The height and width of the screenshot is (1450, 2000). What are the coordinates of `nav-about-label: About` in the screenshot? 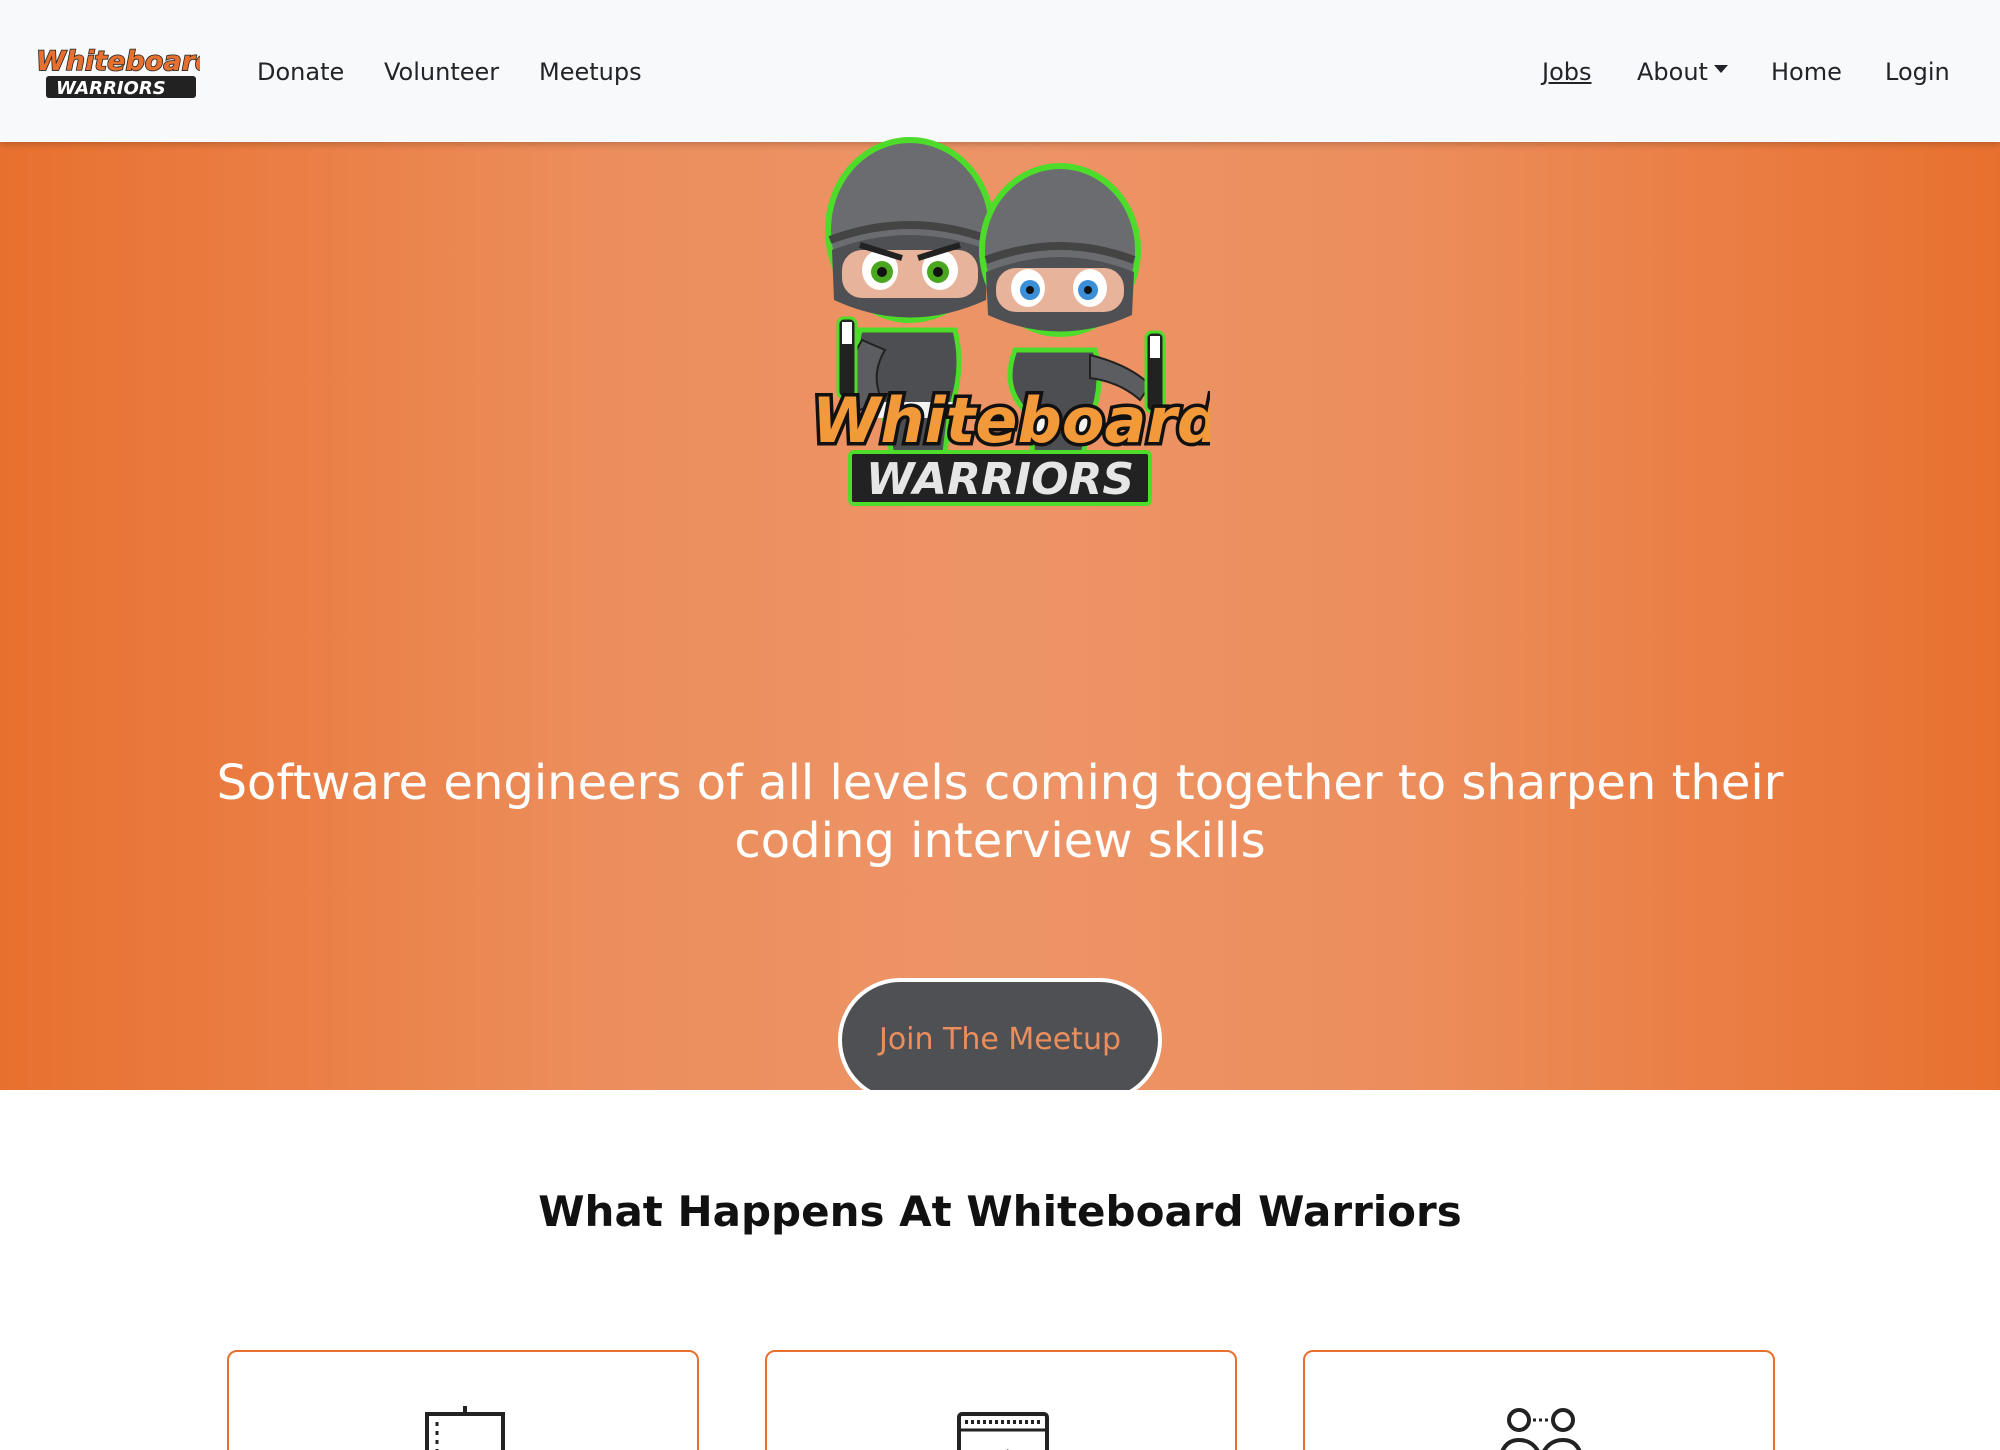 It's located at (1672, 72).